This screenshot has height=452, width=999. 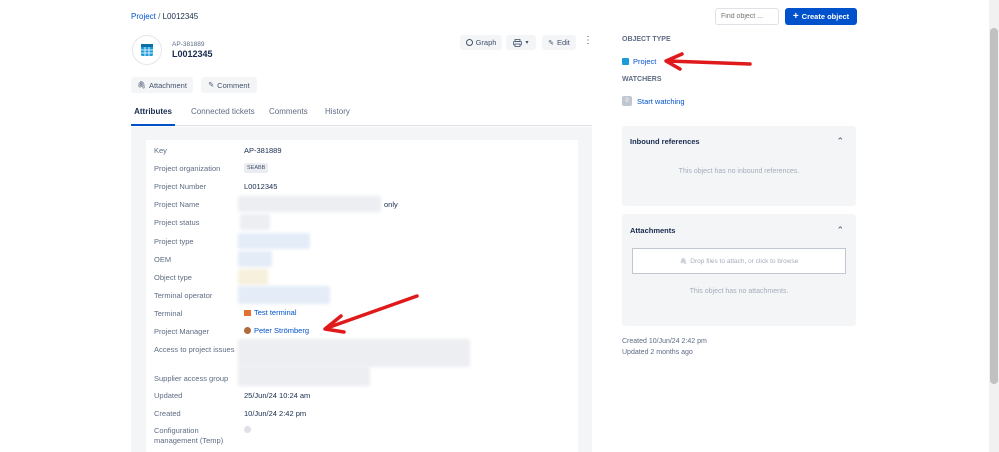 I want to click on attr-object-type-label: Object type, so click(x=173, y=277).